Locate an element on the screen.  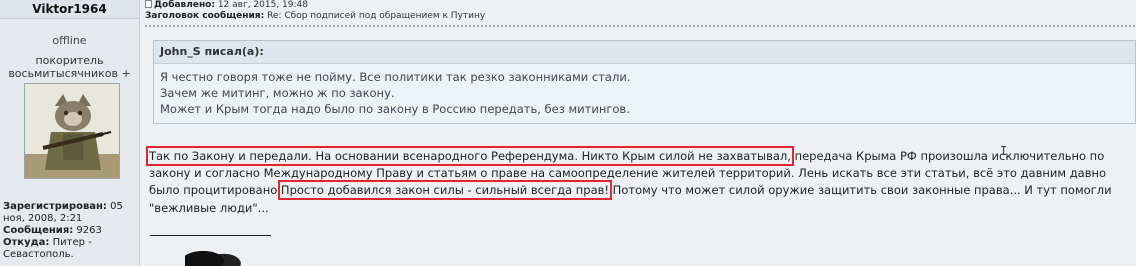
avatar is located at coordinates (72, 131).